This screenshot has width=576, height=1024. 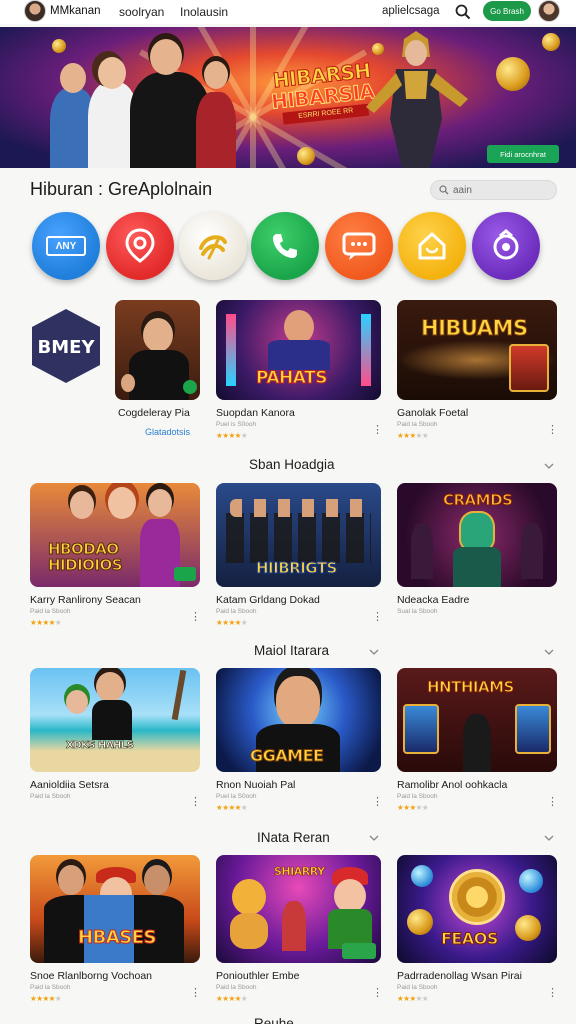 What do you see at coordinates (298, 508) in the screenshot?
I see `thumb-crowd-heads` at bounding box center [298, 508].